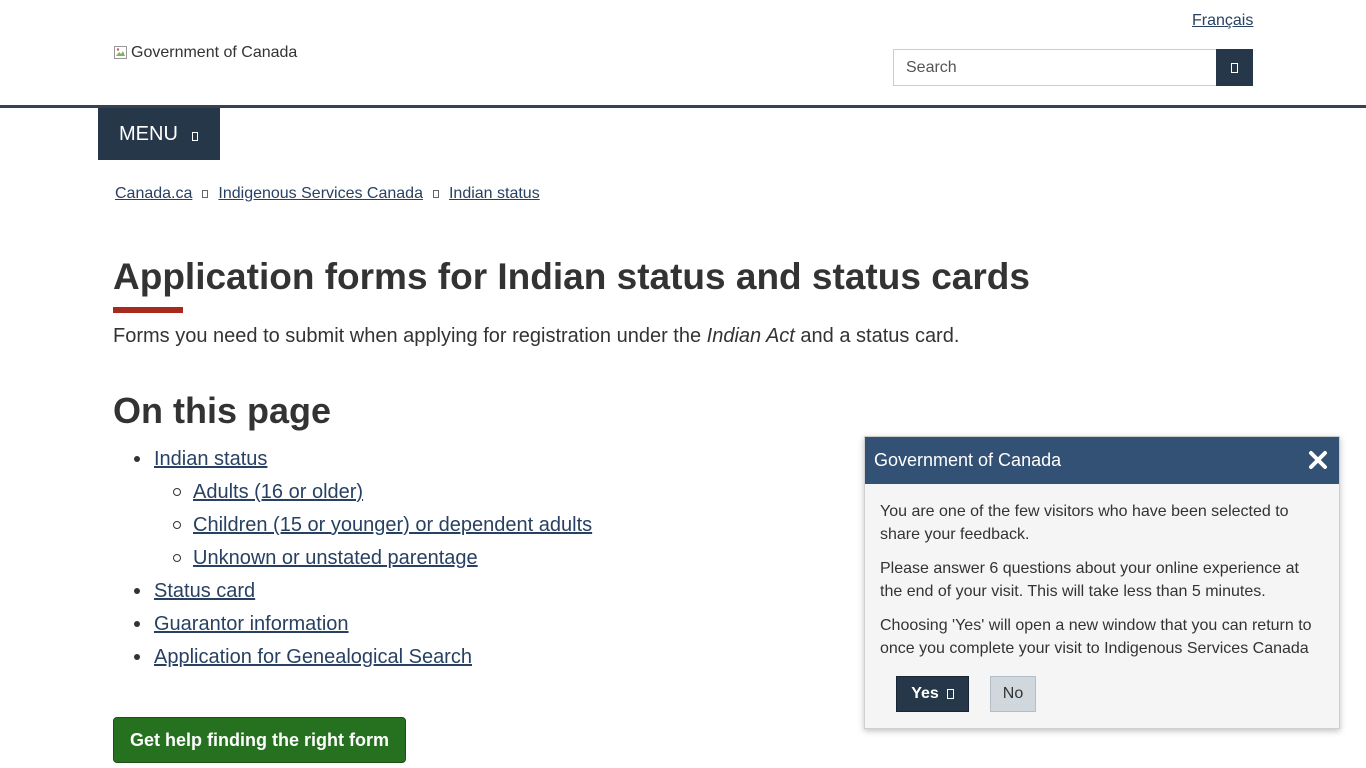  I want to click on toc-link-genealogical-search: Application for Genealogical Search, so click(313, 657).